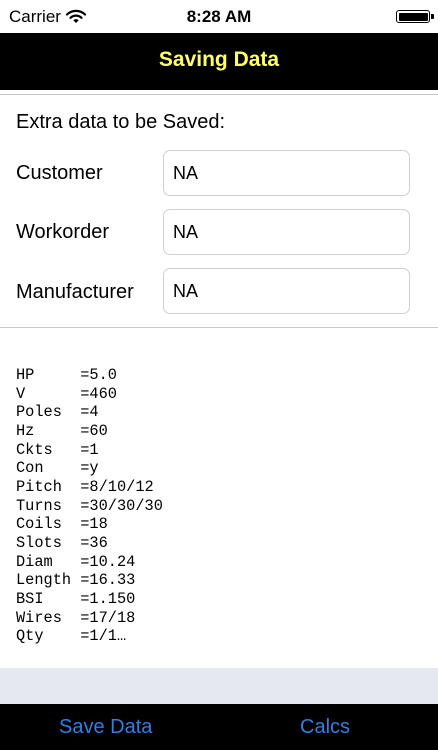 The image size is (438, 750). I want to click on status-bar: Carrier 8:28 AM, so click(219, 16).